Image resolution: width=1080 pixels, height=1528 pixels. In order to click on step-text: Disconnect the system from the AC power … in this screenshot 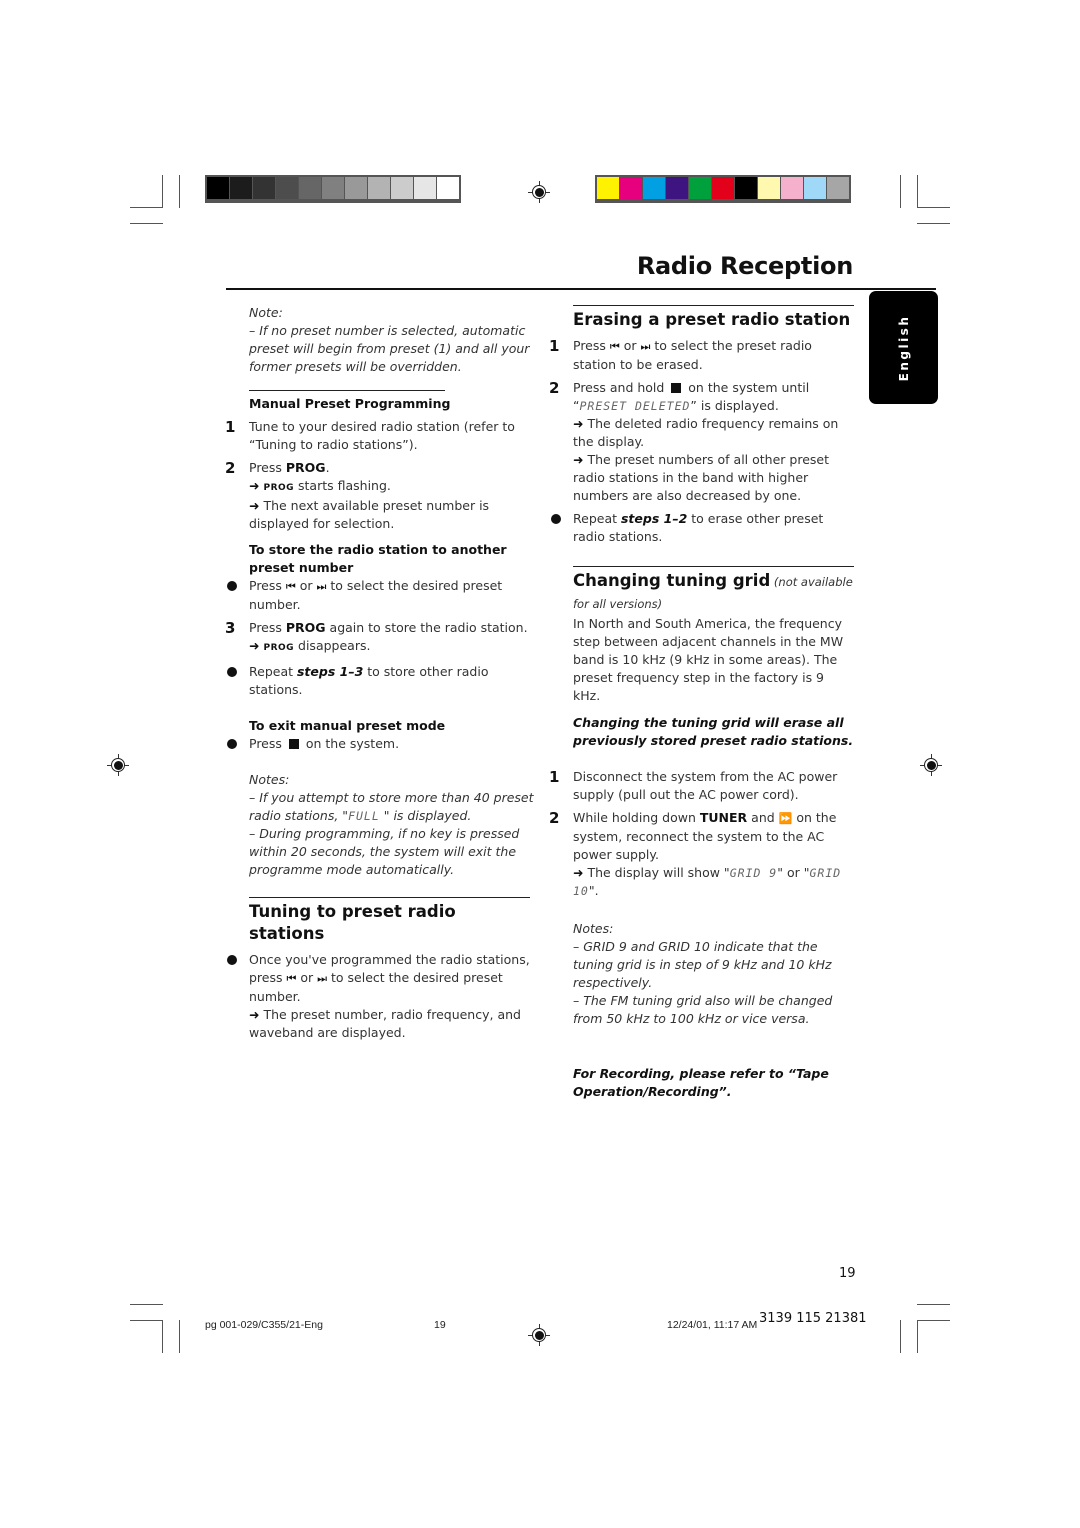, I will do `click(705, 785)`.